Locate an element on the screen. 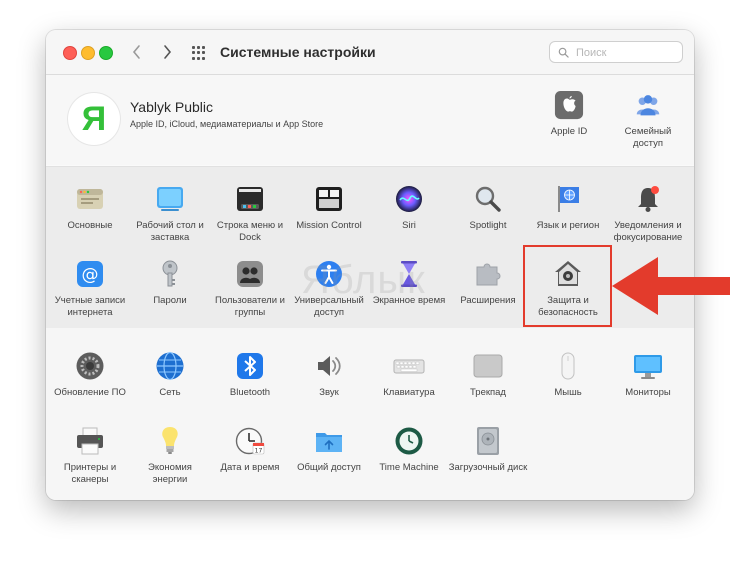  pref-dock: Строка меню и Dock is located at coordinates (250, 213).